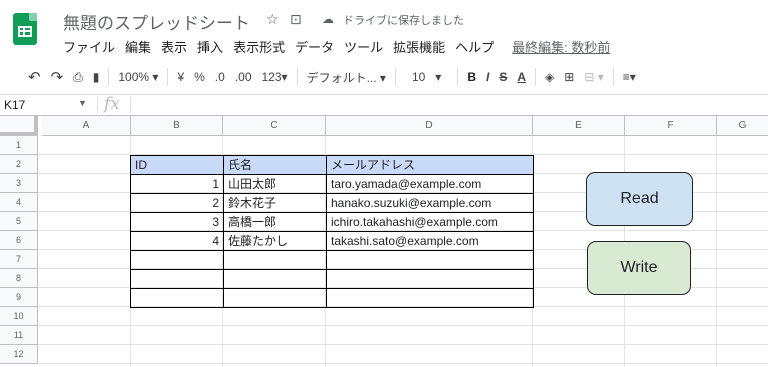  I want to click on row-header: 2, so click(19, 164).